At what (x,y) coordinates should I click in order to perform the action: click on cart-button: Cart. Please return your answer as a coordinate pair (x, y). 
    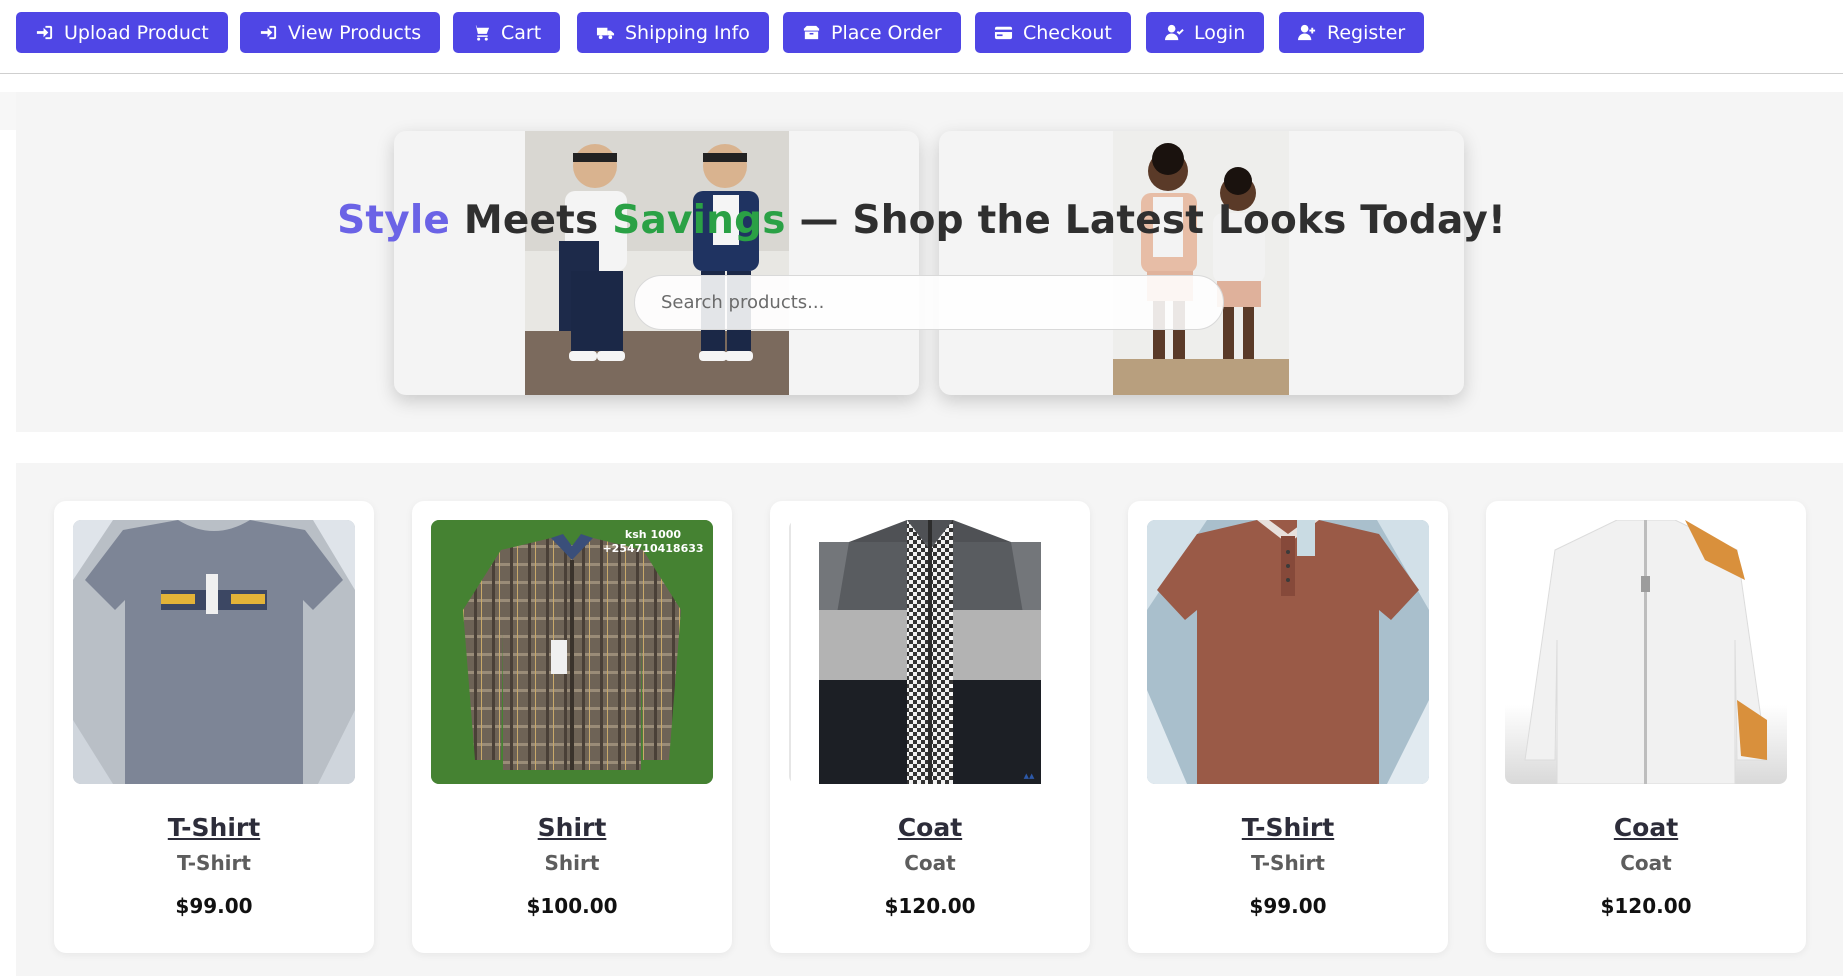
    Looking at the image, I should click on (507, 32).